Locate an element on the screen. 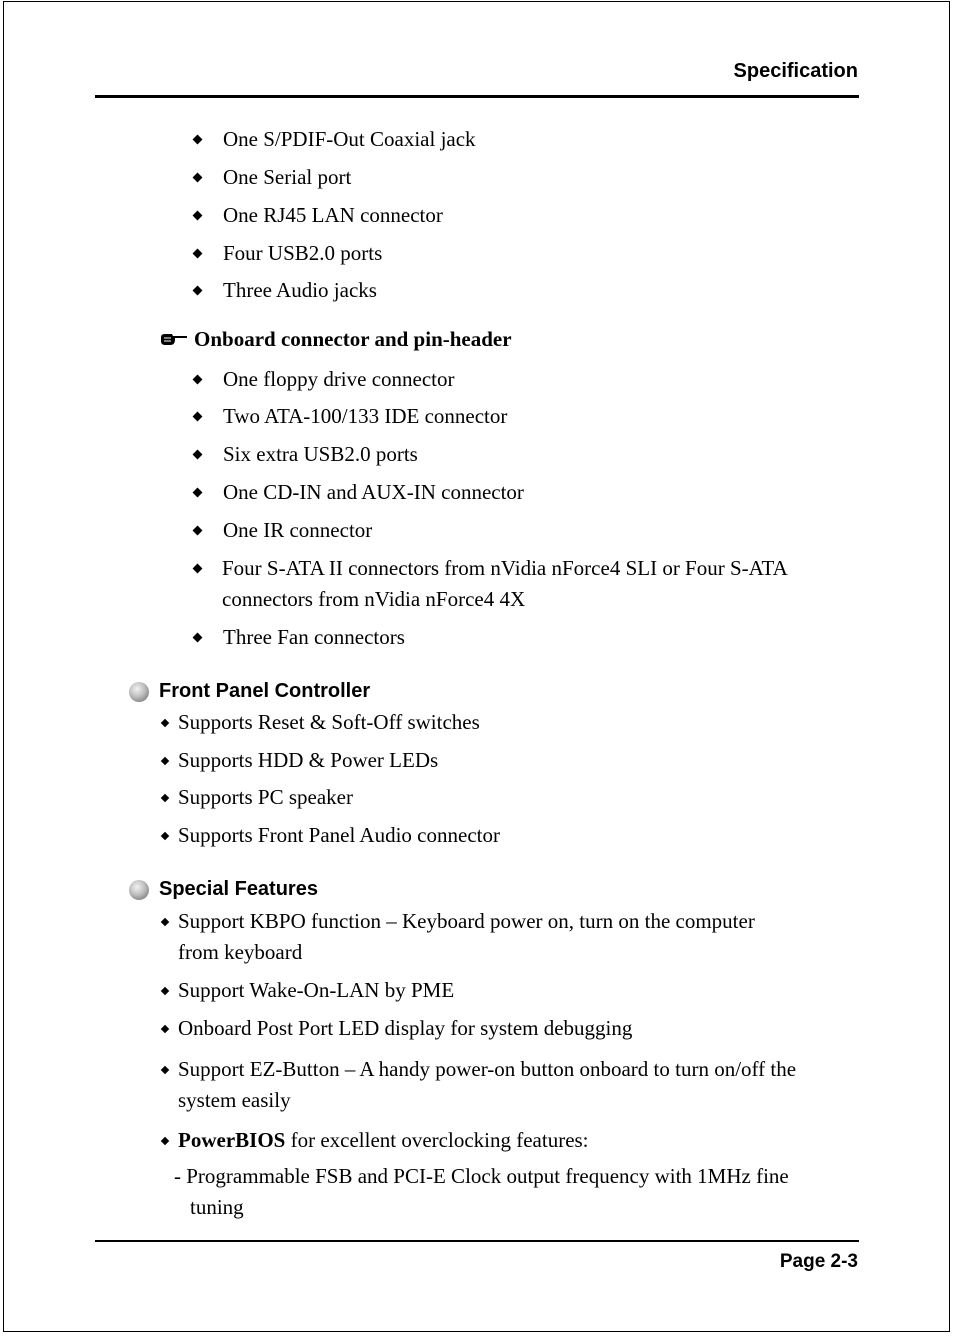 The height and width of the screenshot is (1336, 954). pointing-hand-icon is located at coordinates (174, 339).